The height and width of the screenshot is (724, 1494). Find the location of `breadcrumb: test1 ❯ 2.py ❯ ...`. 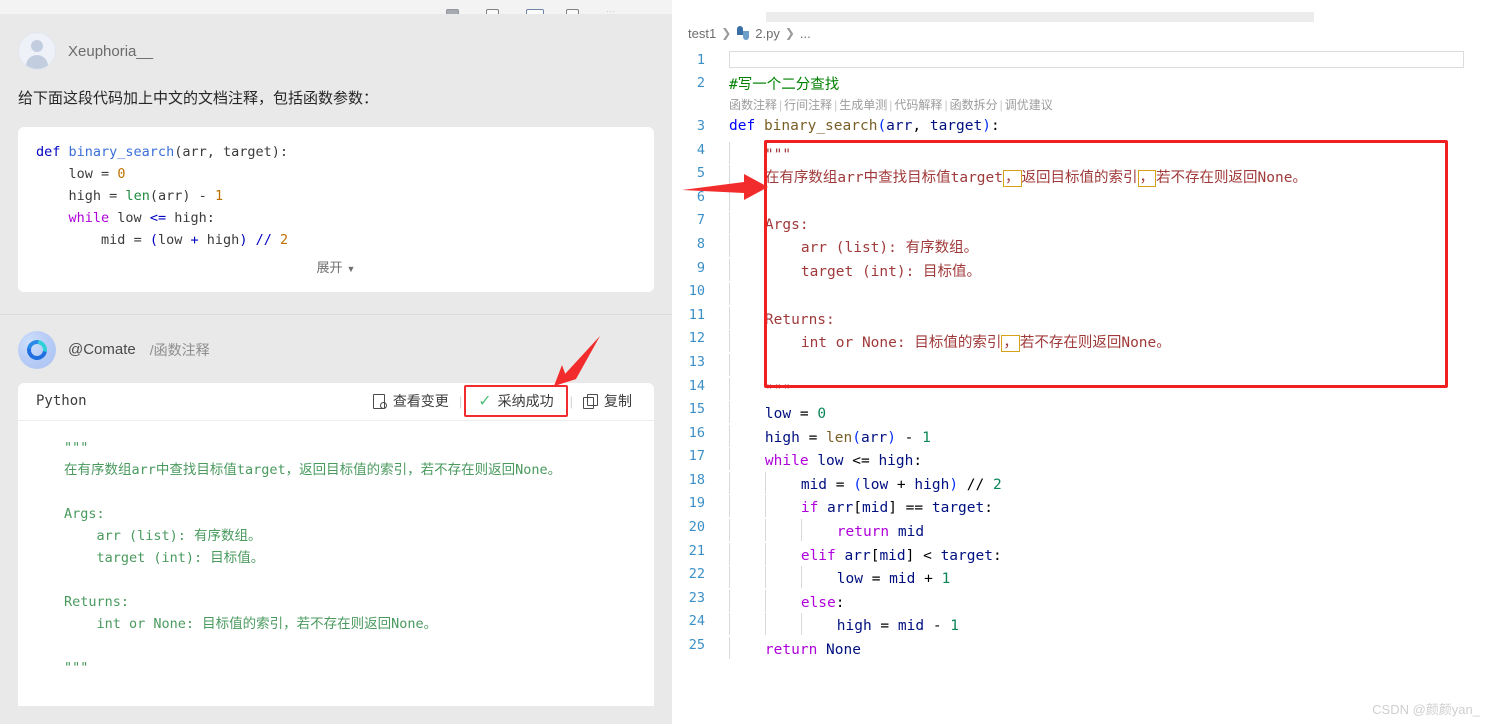

breadcrumb: test1 ❯ 2.py ❯ ... is located at coordinates (1083, 33).